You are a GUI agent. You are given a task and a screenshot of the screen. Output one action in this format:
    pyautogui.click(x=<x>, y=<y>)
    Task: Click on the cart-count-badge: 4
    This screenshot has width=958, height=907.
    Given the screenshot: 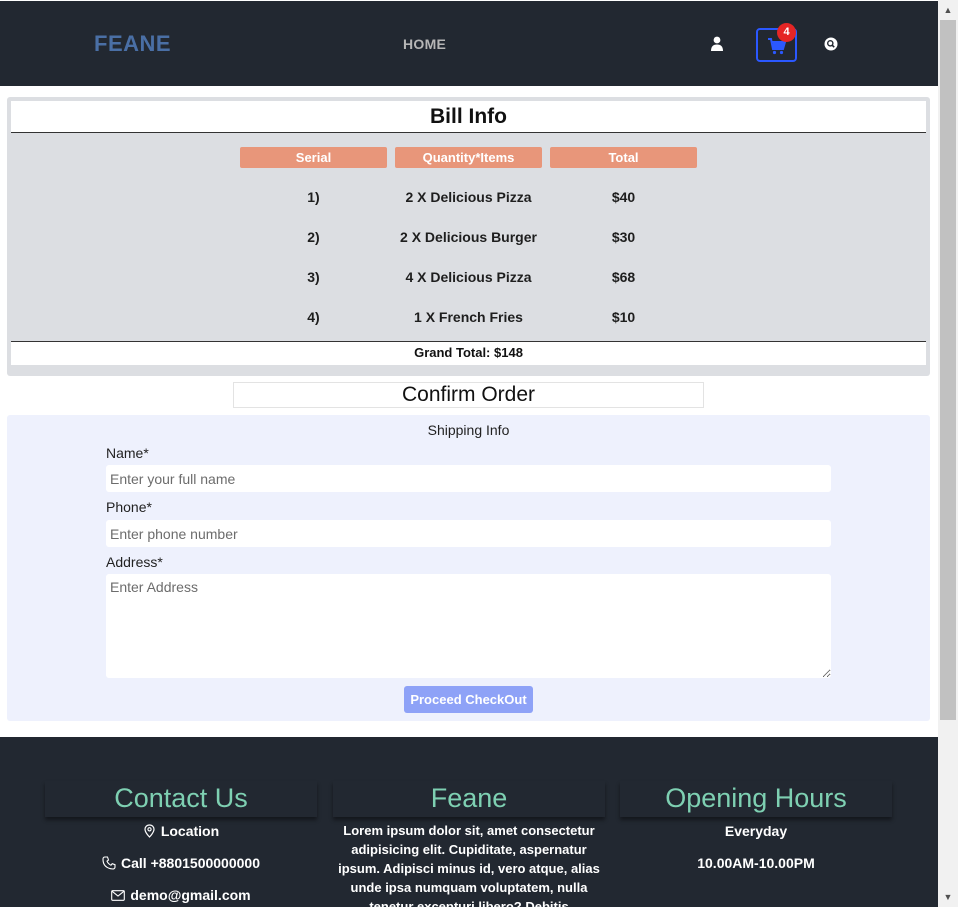 What is the action you would take?
    pyautogui.click(x=786, y=32)
    